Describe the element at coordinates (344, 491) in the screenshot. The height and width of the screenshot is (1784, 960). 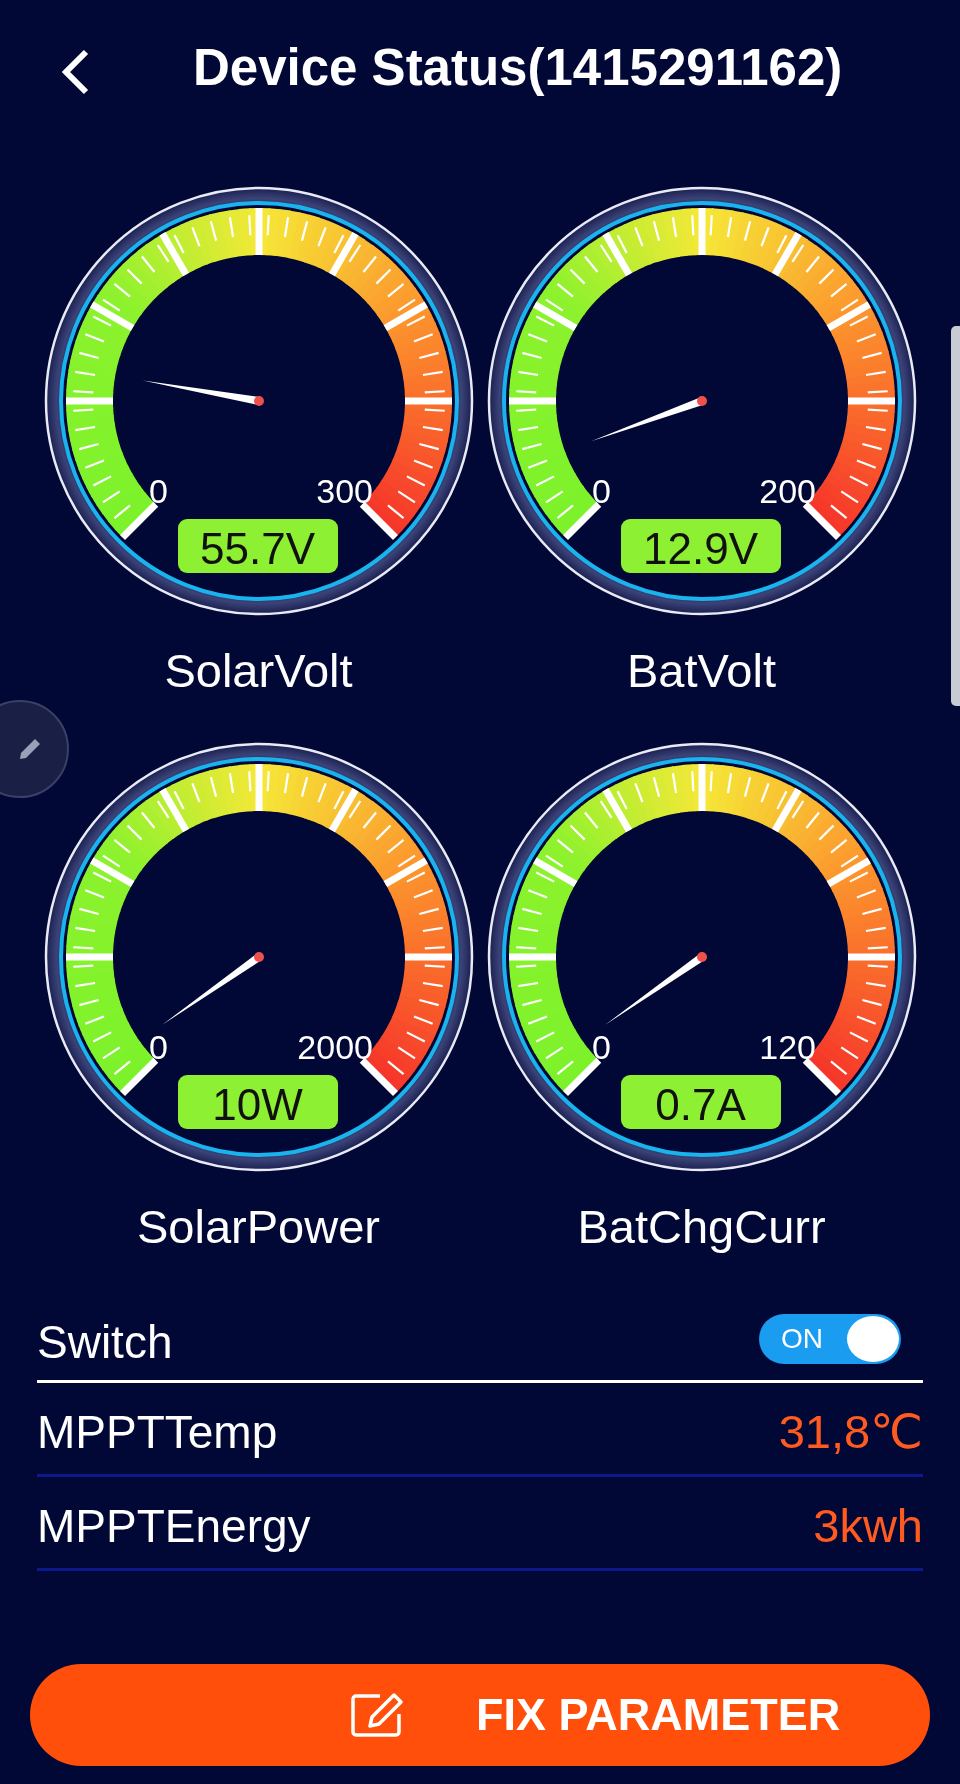
I see `gauge-max-label: 300` at that location.